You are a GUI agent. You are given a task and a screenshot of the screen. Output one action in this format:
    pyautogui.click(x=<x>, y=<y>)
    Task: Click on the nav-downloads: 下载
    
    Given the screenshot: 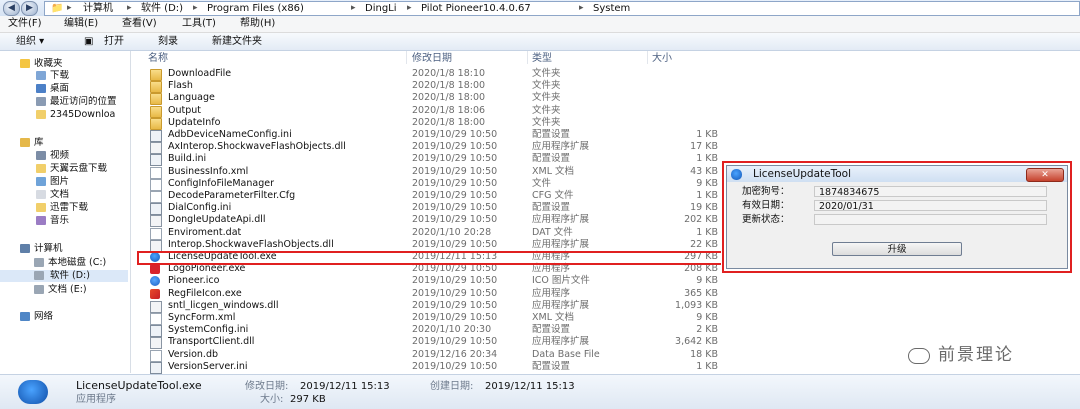 What is the action you would take?
    pyautogui.click(x=82, y=76)
    